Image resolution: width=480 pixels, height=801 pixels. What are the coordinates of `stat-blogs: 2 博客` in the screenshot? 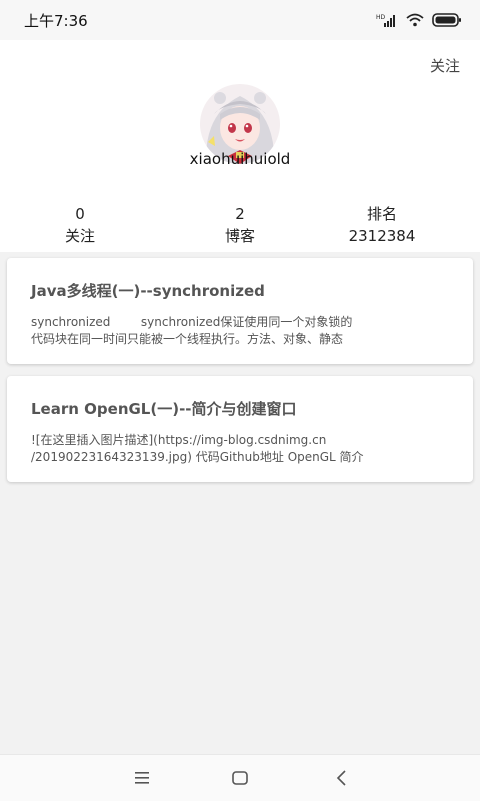 It's located at (240, 226).